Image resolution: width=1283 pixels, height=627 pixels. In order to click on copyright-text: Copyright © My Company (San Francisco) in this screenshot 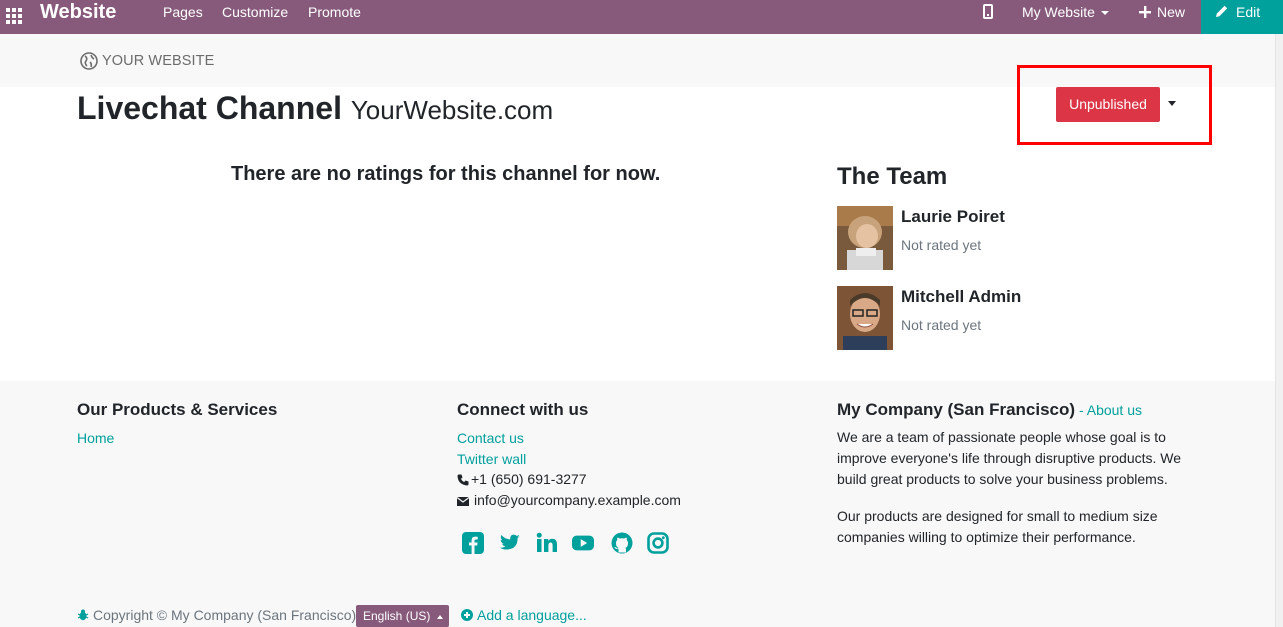, I will do `click(216, 615)`.